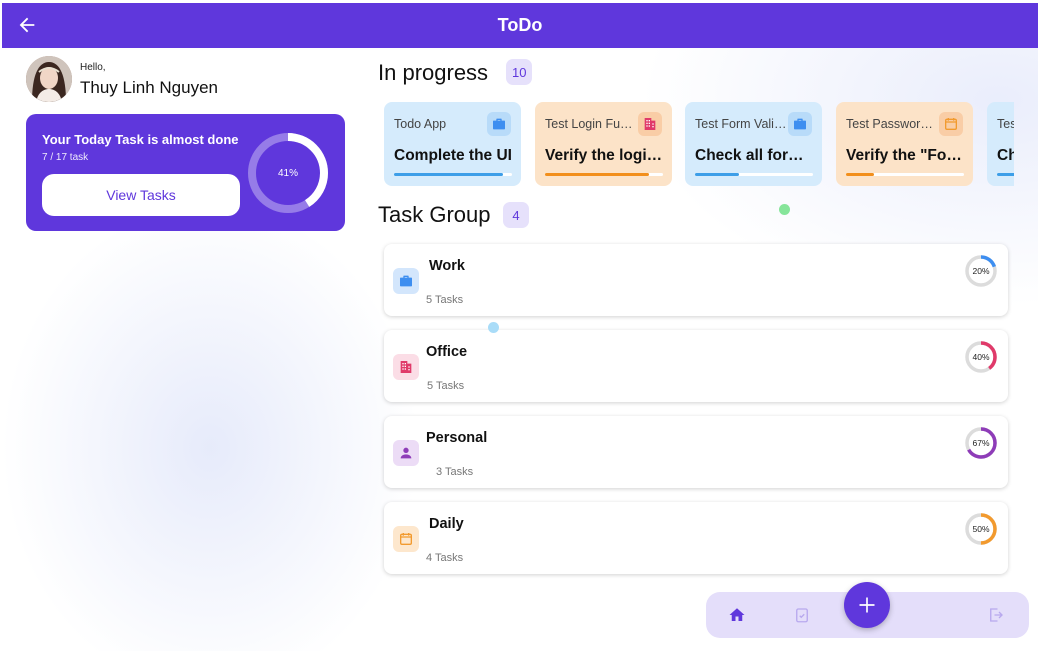 The width and height of the screenshot is (1038, 651). What do you see at coordinates (447, 352) in the screenshot?
I see `group-name: Office` at bounding box center [447, 352].